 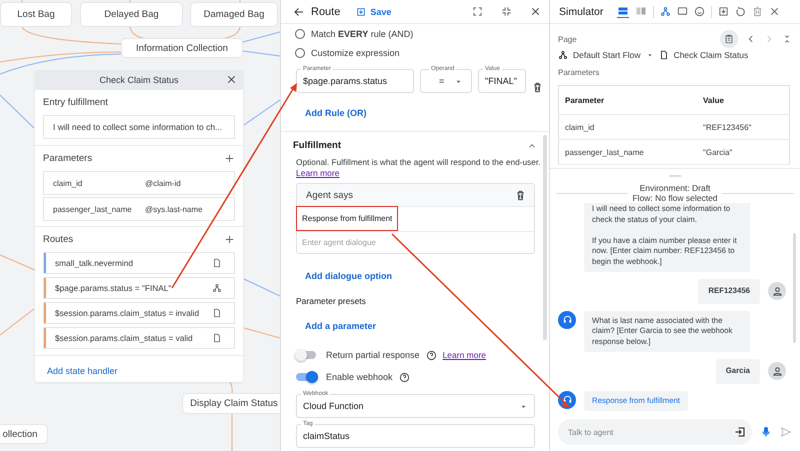 I want to click on exit-fullscreen-icon, so click(x=506, y=11).